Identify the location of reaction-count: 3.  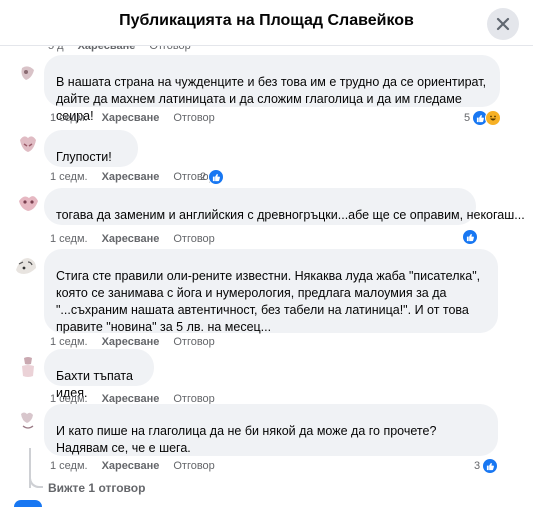
(477, 466).